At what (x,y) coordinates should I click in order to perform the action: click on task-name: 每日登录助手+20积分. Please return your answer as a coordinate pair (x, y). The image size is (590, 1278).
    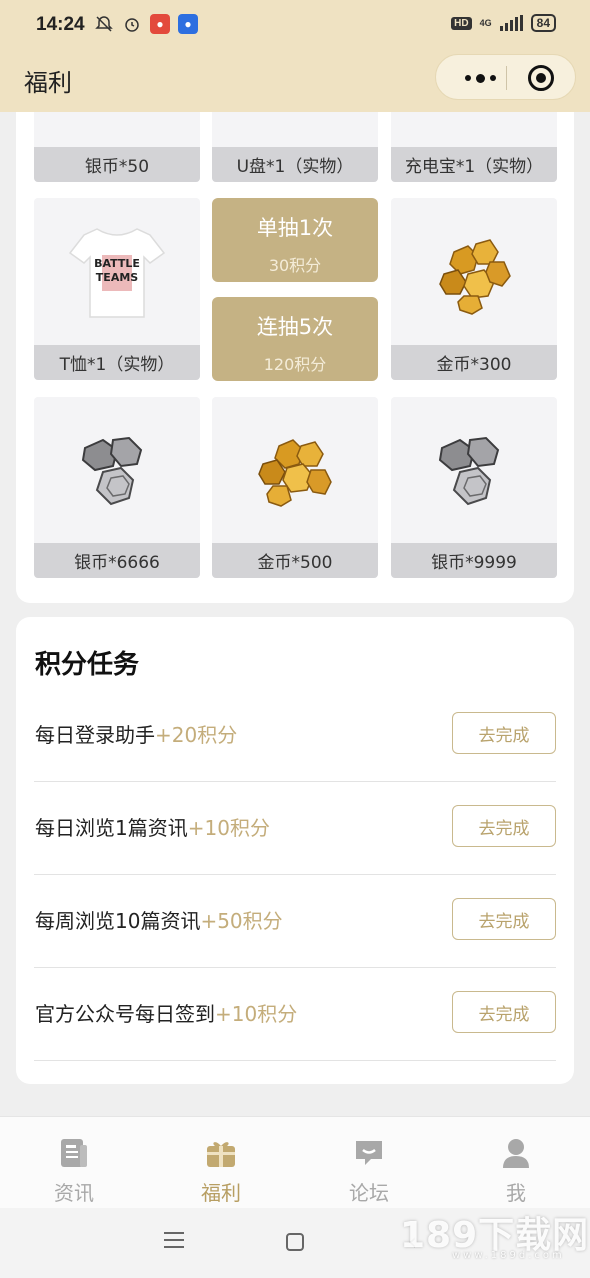
    Looking at the image, I should click on (136, 733).